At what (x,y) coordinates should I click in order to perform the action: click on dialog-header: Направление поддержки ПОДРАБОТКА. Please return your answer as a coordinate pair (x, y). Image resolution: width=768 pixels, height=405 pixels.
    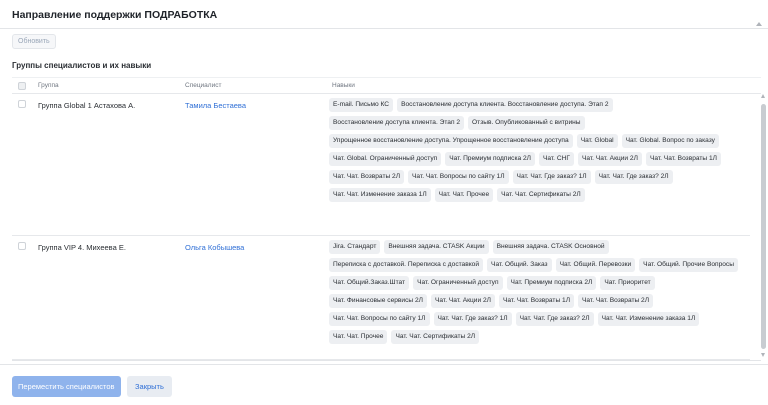
    Looking at the image, I should click on (384, 14).